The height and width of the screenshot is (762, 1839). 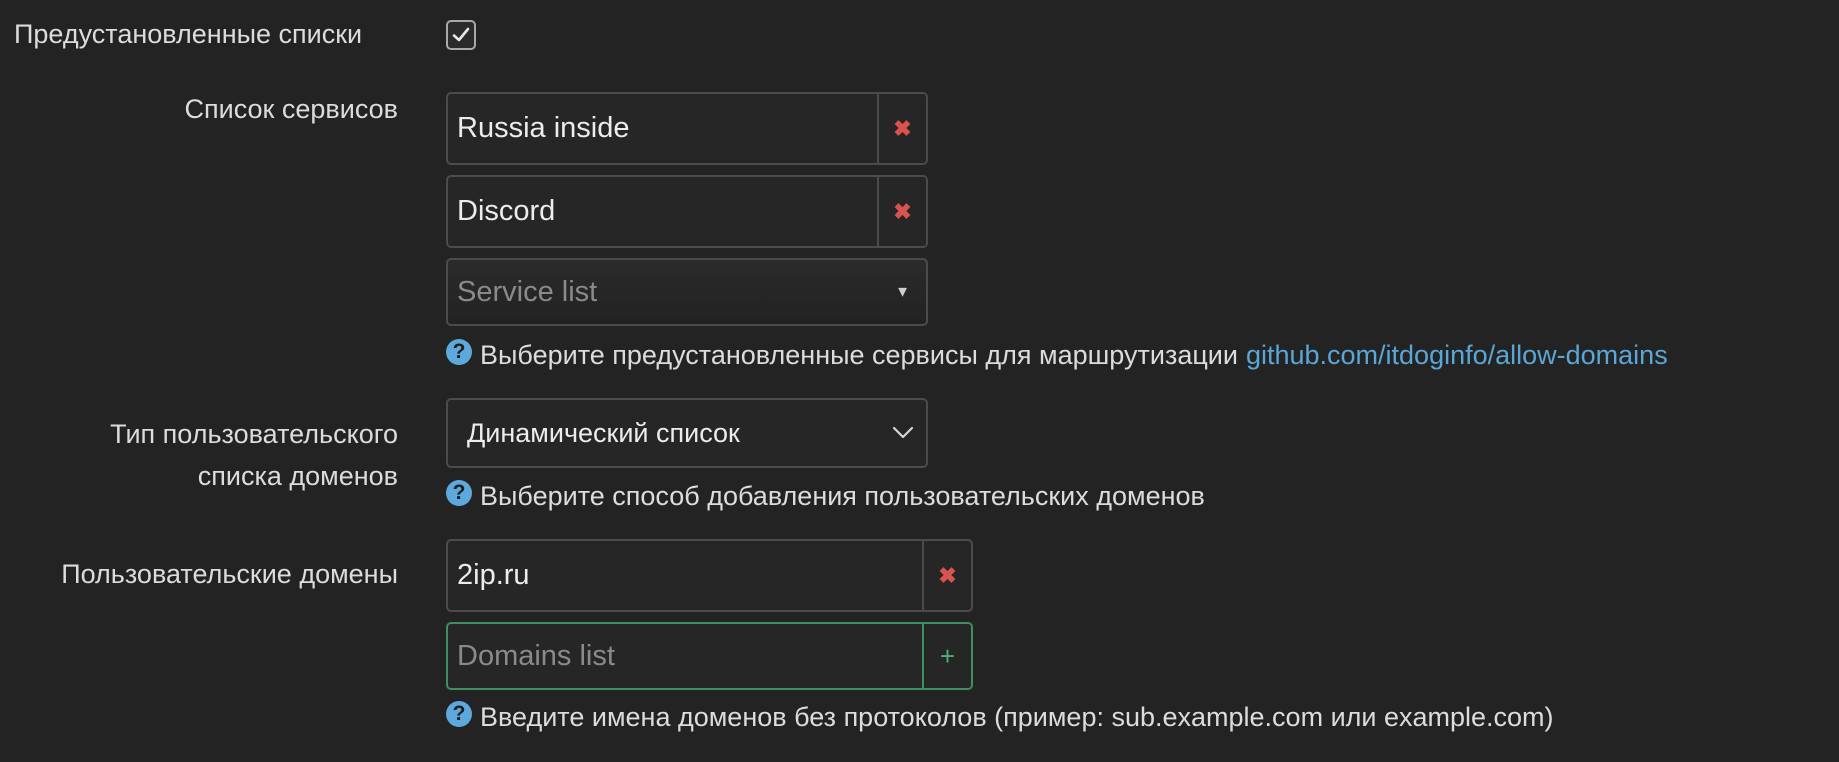 I want to click on custom-domains-label: Пользовательские домены, so click(x=229, y=574).